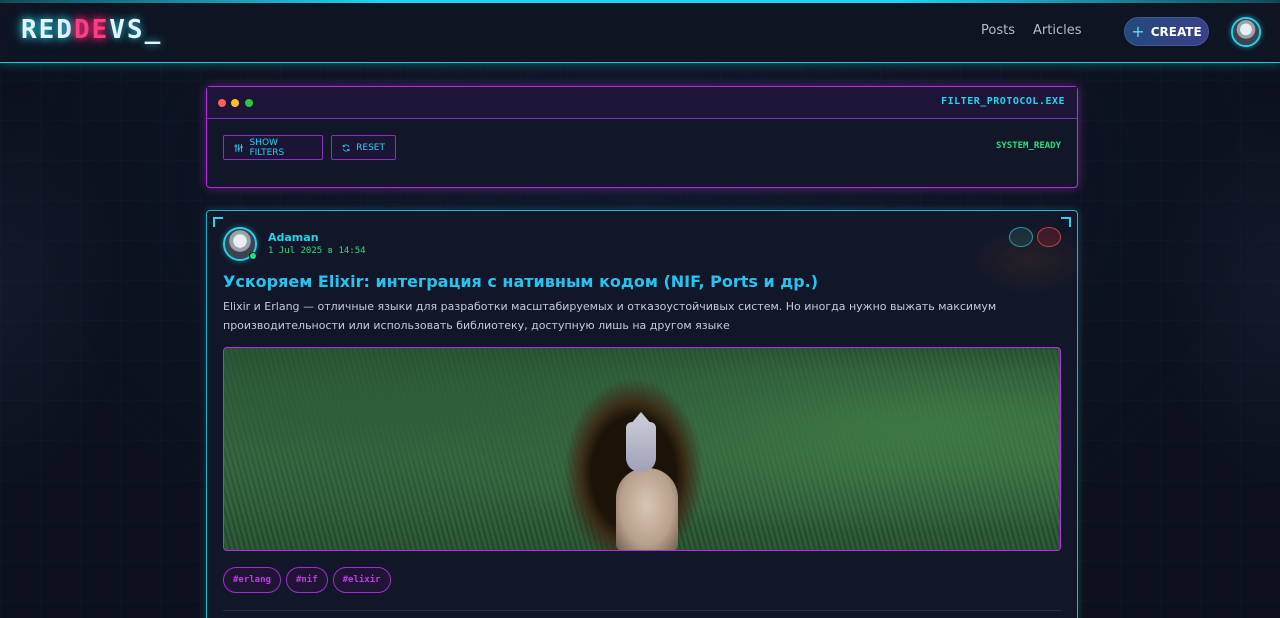 This screenshot has height=618, width=1280. Describe the element at coordinates (361, 580) in the screenshot. I see `tag-chip: #elixir` at that location.